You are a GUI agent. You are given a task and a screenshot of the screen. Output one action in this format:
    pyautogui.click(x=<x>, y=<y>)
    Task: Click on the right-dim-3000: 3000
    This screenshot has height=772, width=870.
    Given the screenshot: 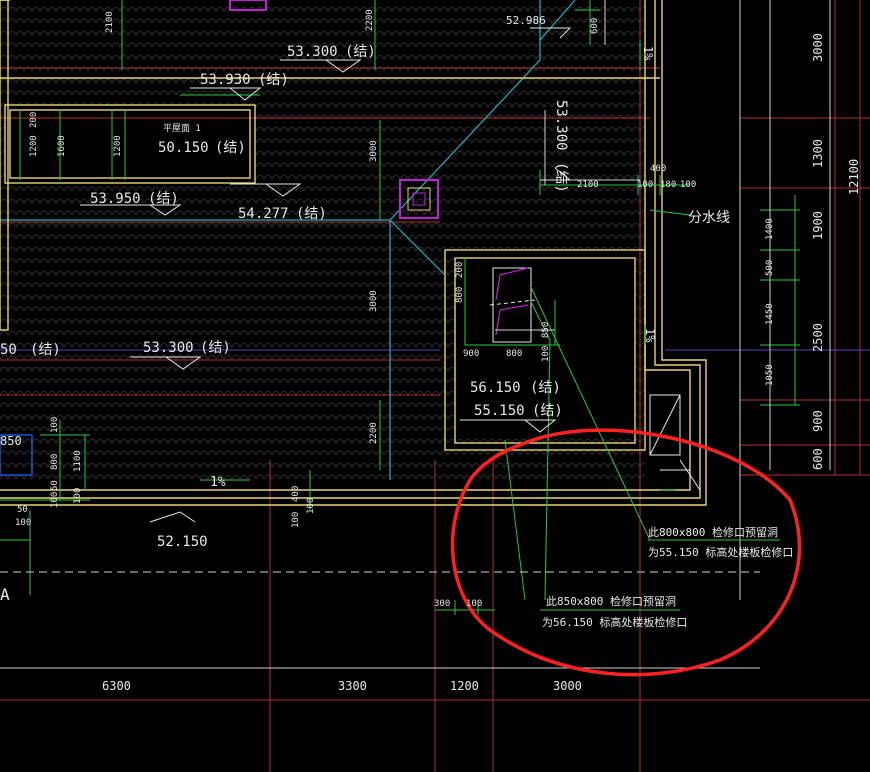 What is the action you would take?
    pyautogui.click(x=818, y=47)
    